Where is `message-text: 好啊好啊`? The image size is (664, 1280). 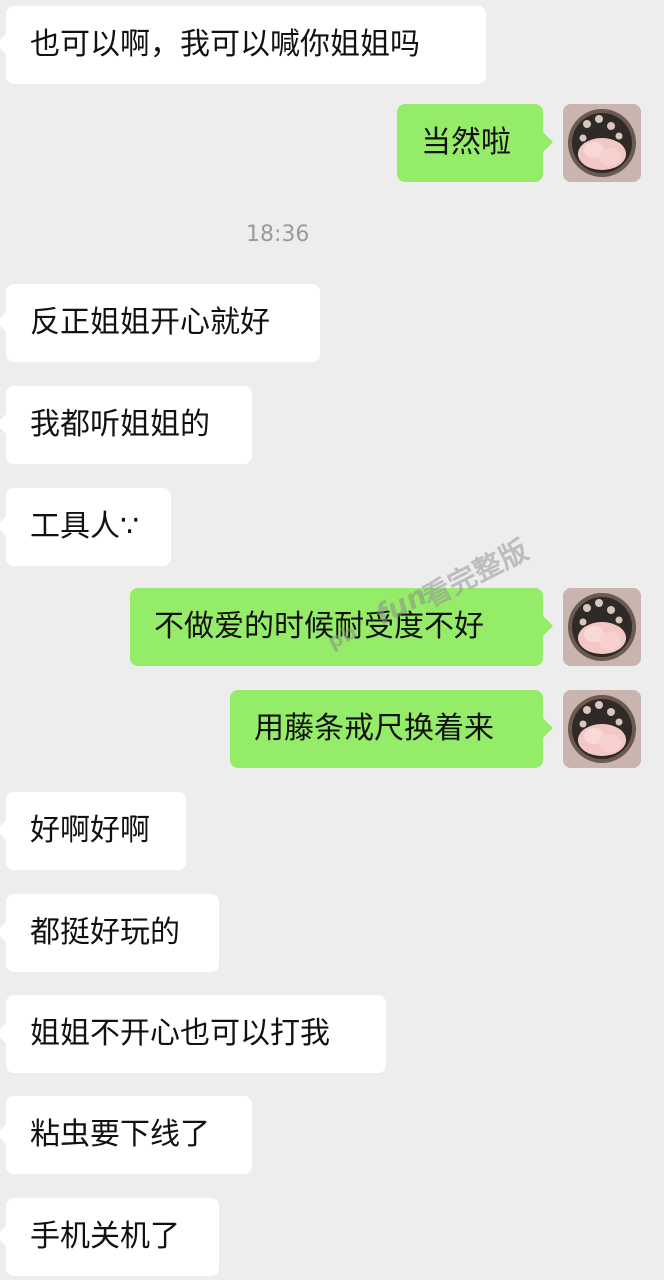
message-text: 好啊好啊 is located at coordinates (90, 830).